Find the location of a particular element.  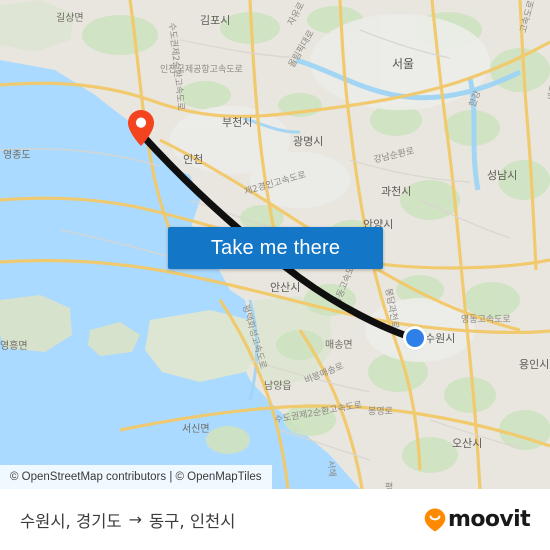

arrow-right-icon: → is located at coordinates (135, 519).